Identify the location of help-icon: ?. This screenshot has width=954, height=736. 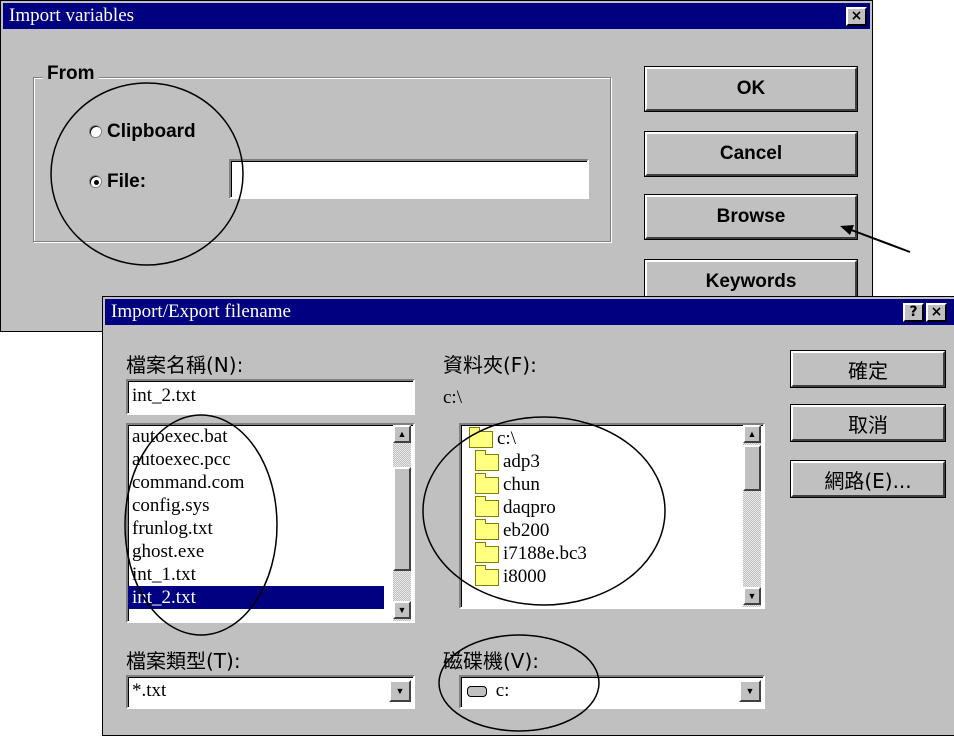
(913, 312).